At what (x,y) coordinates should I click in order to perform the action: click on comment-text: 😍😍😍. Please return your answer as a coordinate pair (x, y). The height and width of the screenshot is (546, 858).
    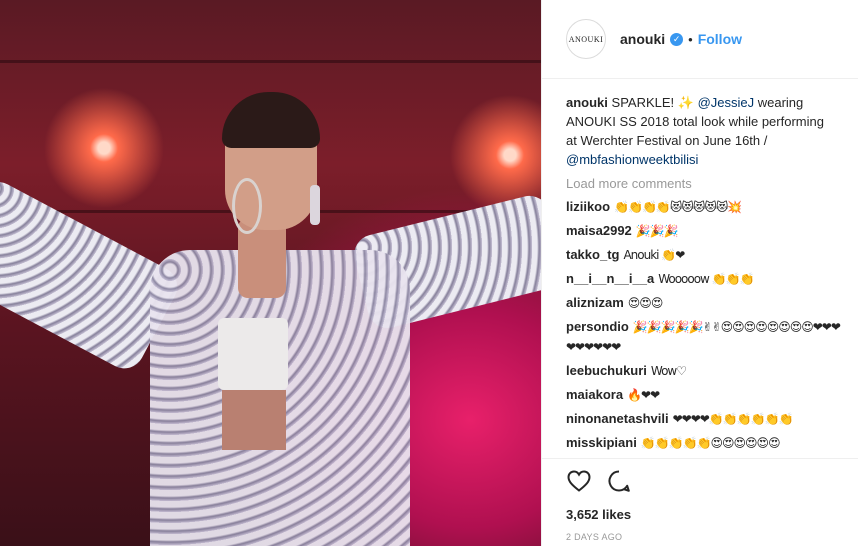
    Looking at the image, I should click on (645, 303).